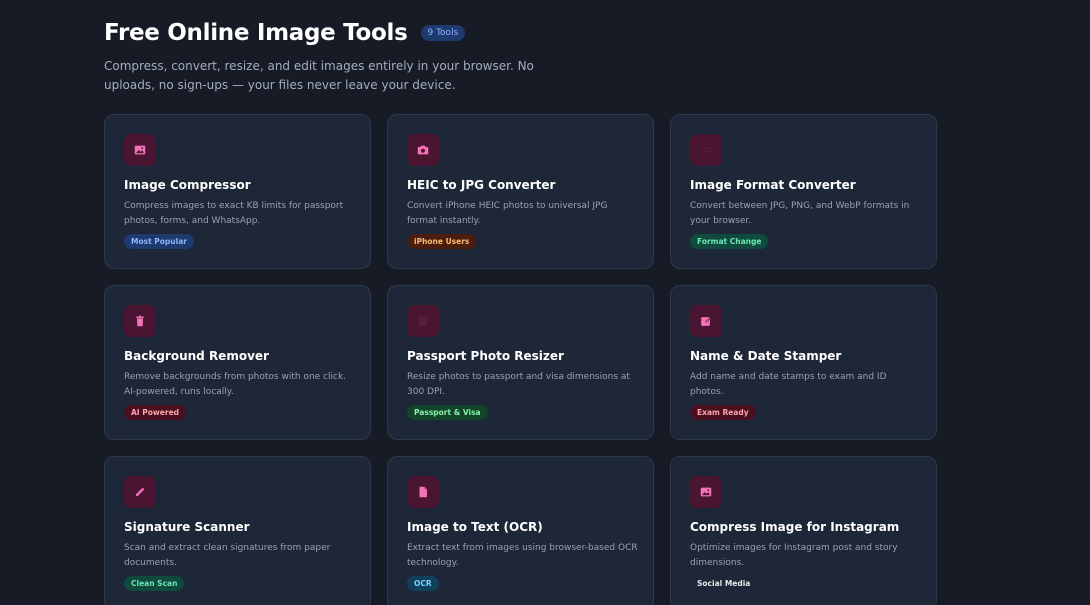 This screenshot has width=1090, height=605. What do you see at coordinates (443, 33) in the screenshot?
I see `tool-count-badge: 9 Tools` at bounding box center [443, 33].